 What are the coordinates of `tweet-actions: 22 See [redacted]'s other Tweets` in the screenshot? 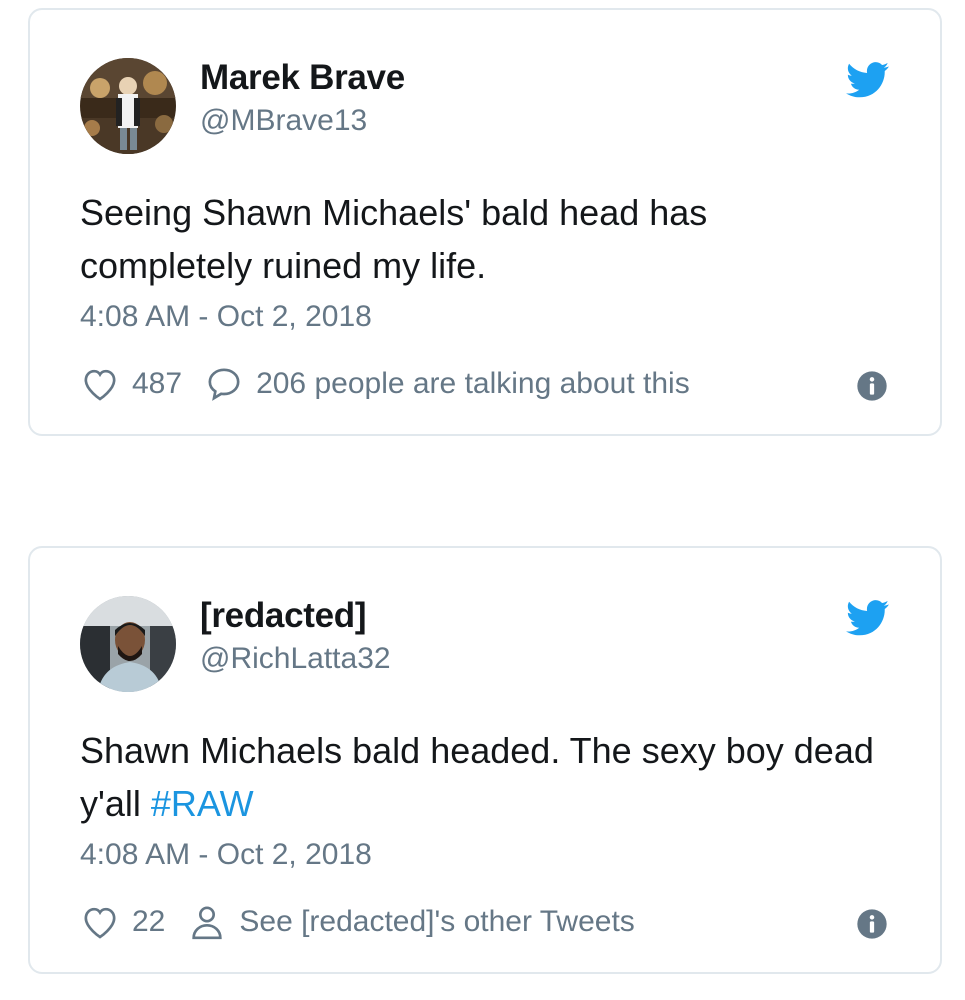 It's located at (357, 922).